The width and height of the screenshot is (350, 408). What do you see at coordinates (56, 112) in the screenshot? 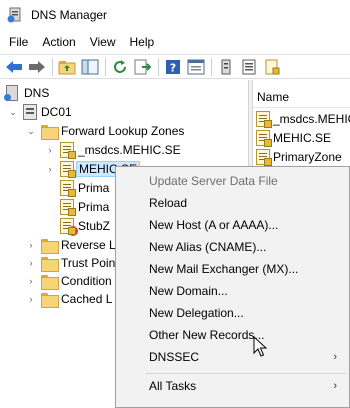
I see `tree-label-dc01: DC01` at bounding box center [56, 112].